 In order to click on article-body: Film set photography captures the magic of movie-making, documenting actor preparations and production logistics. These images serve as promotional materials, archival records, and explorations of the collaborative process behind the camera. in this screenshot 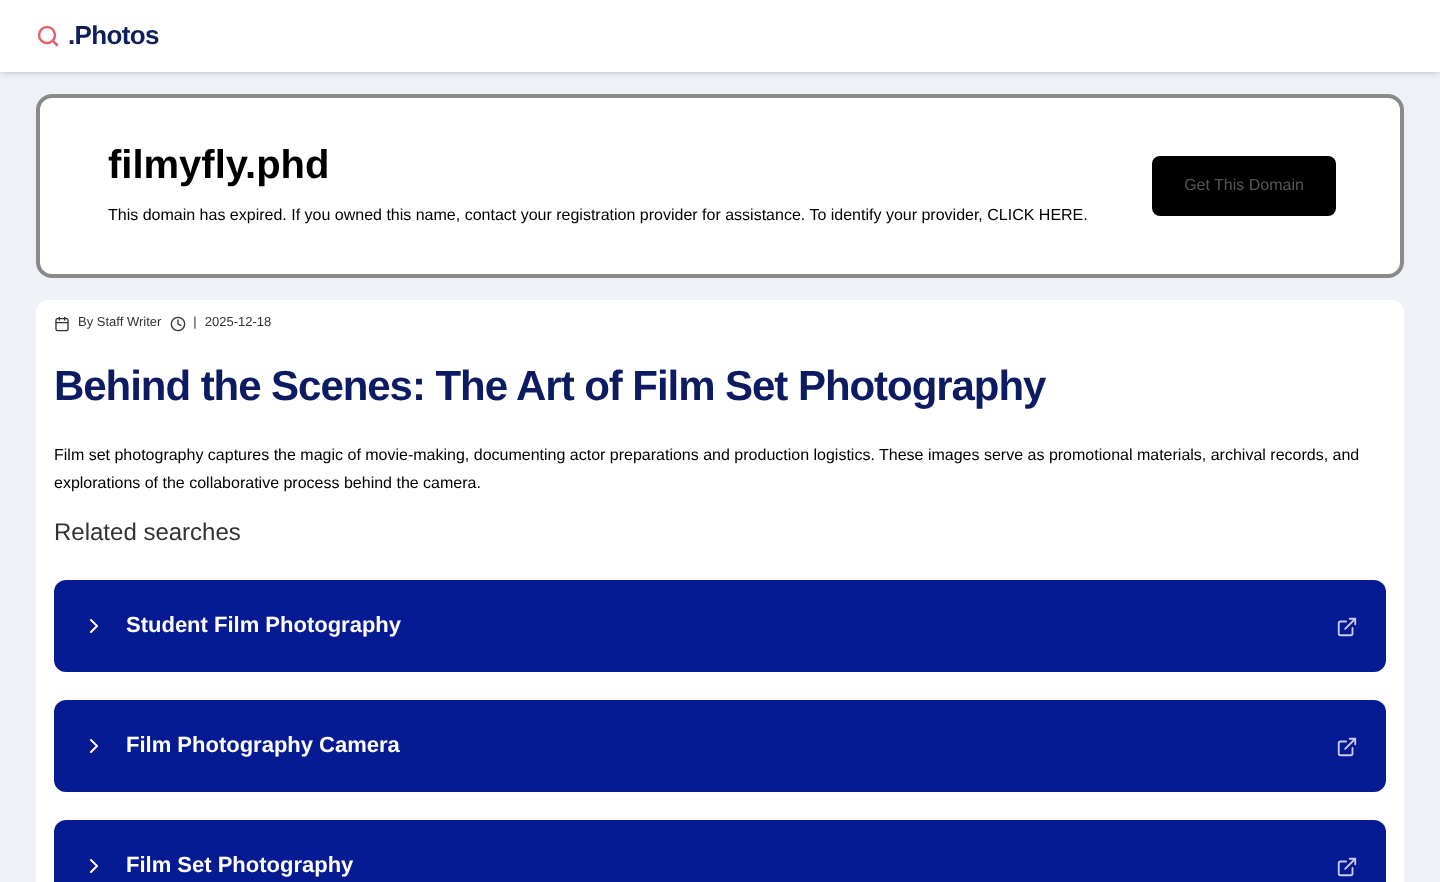, I will do `click(708, 470)`.